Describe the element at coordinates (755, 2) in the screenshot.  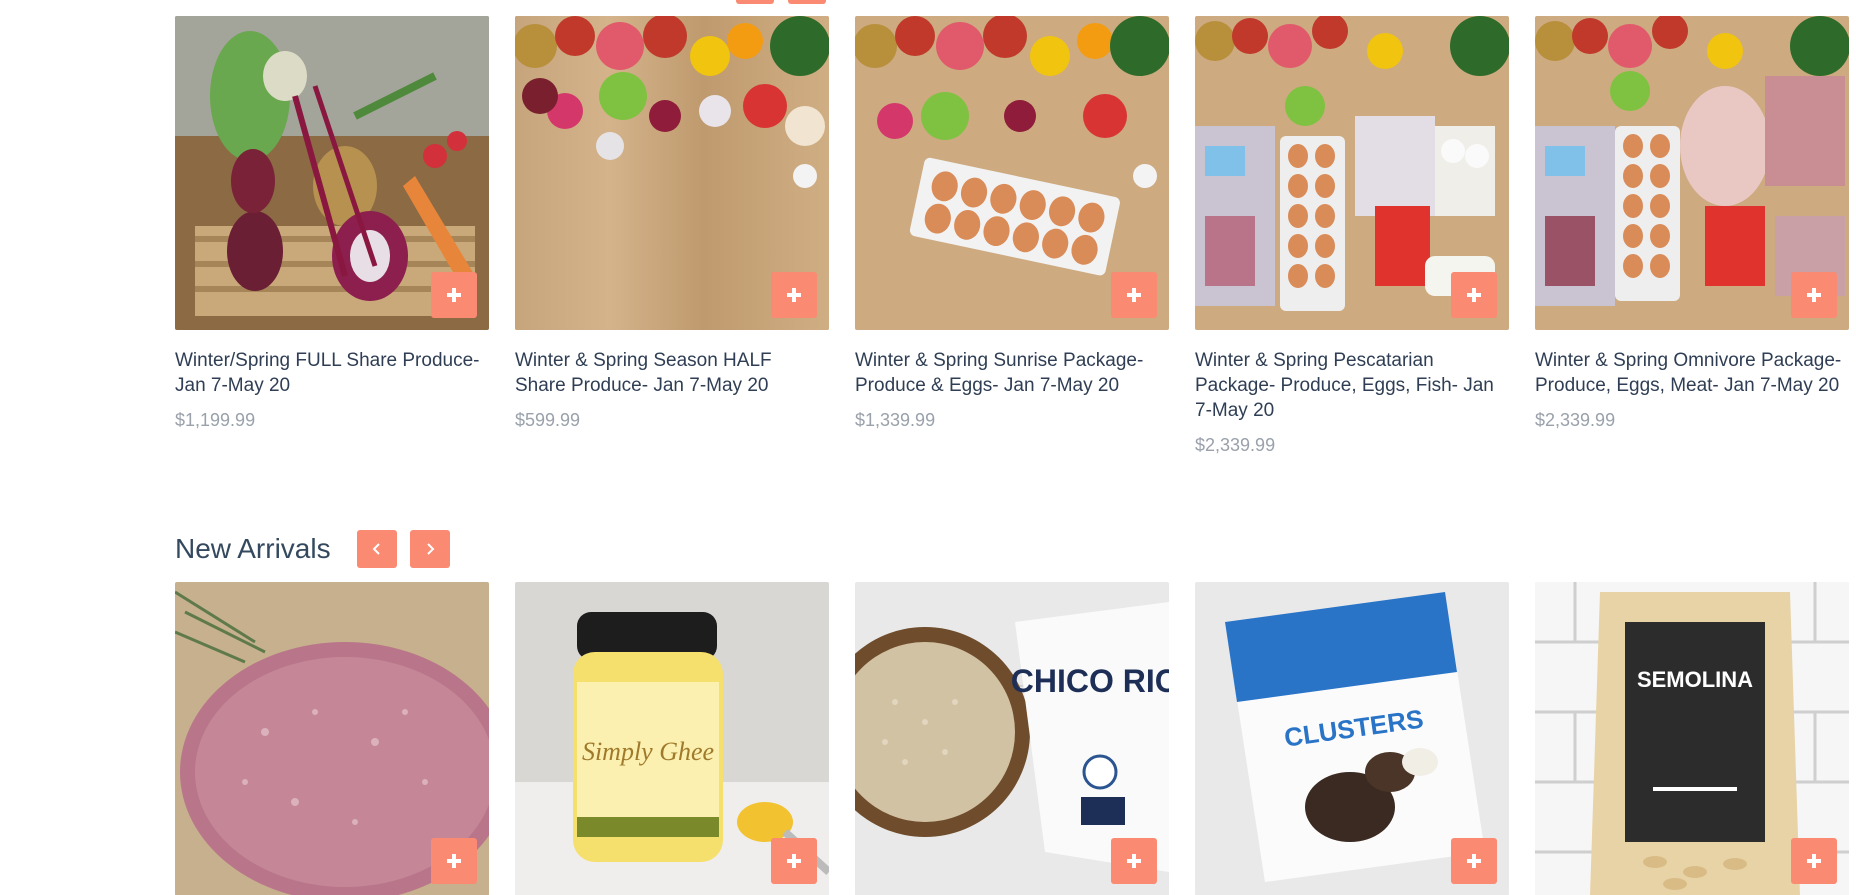
I see `previous-section-prev-button` at that location.